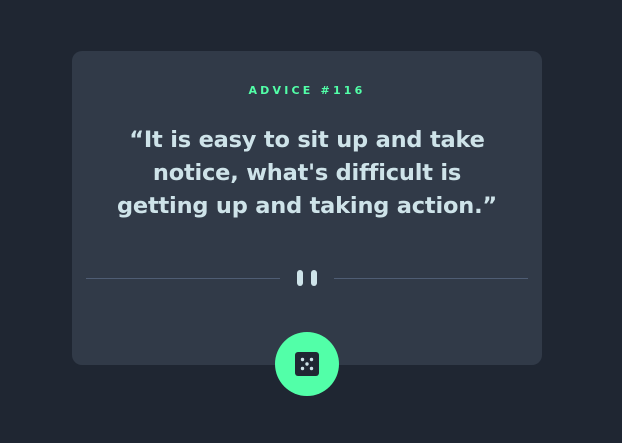  I want to click on divider-line-left, so click(183, 278).